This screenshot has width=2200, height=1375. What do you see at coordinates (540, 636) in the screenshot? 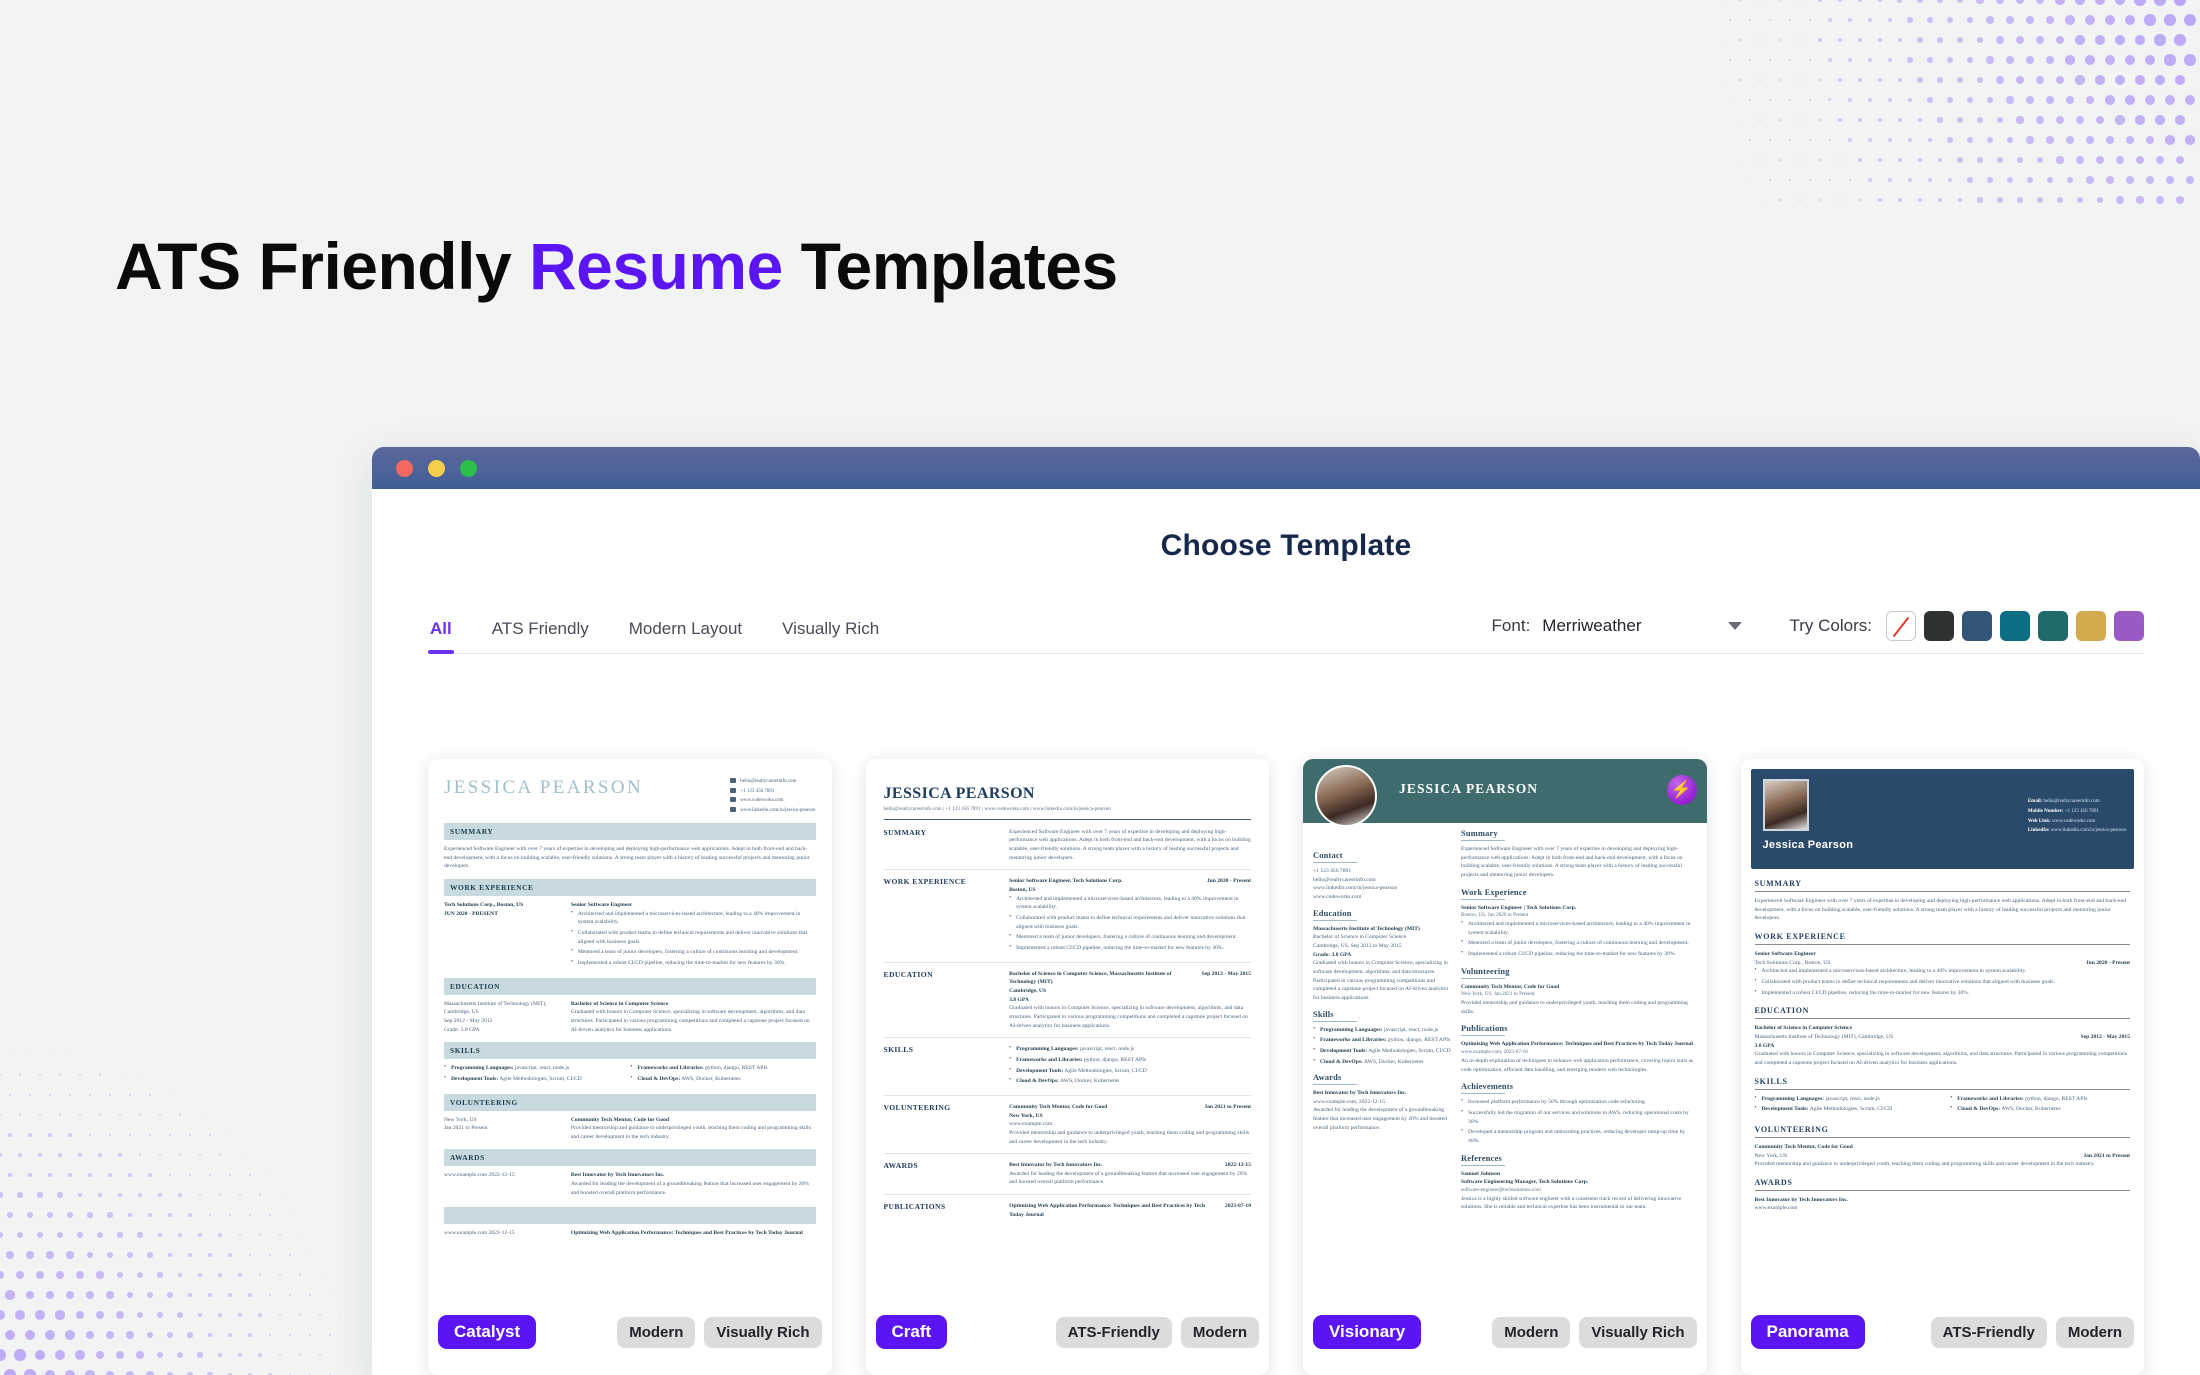
I see `tab-ats-friendly: ATS Friendly` at bounding box center [540, 636].